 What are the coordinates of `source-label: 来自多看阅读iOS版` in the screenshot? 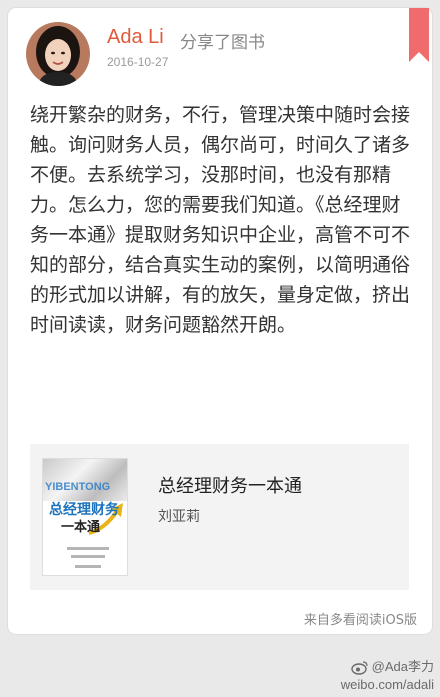 It's located at (360, 620).